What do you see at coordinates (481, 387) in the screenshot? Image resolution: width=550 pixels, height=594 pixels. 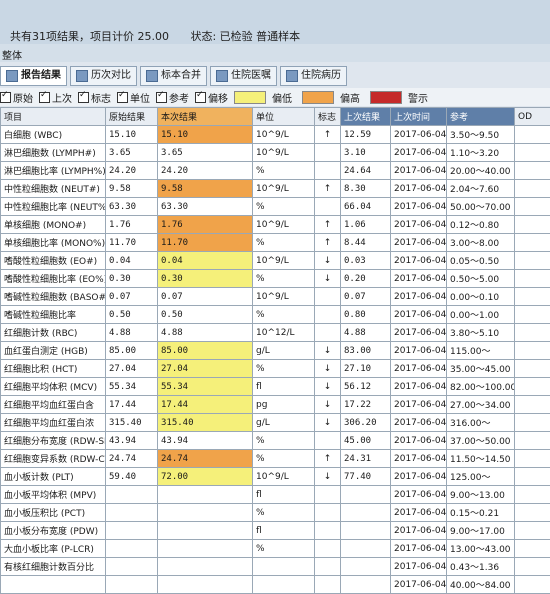 I see `reference-range: 82.00～100.00` at bounding box center [481, 387].